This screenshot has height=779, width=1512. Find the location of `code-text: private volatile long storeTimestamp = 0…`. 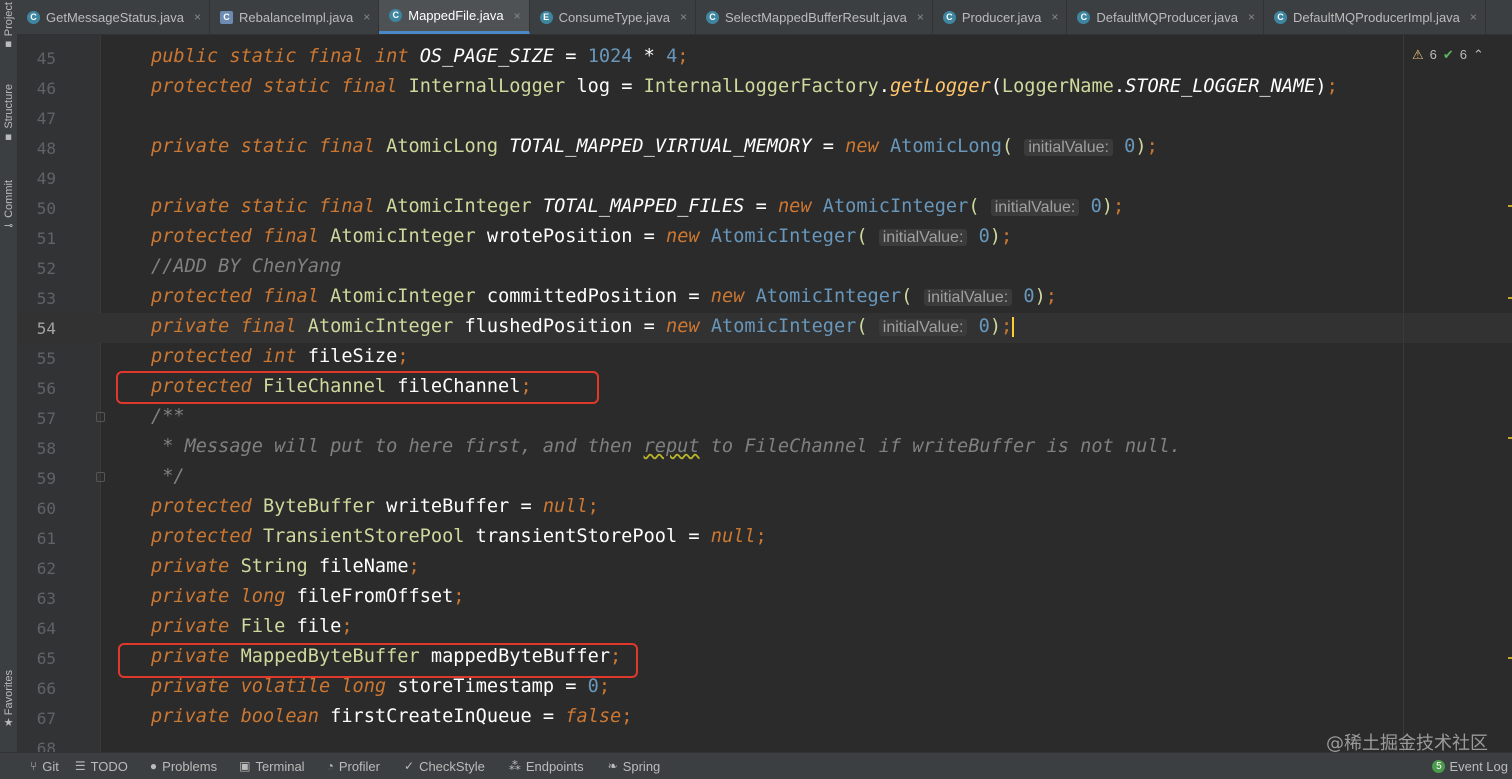

code-text: private volatile long storeTimestamp = 0… is located at coordinates (381, 686).